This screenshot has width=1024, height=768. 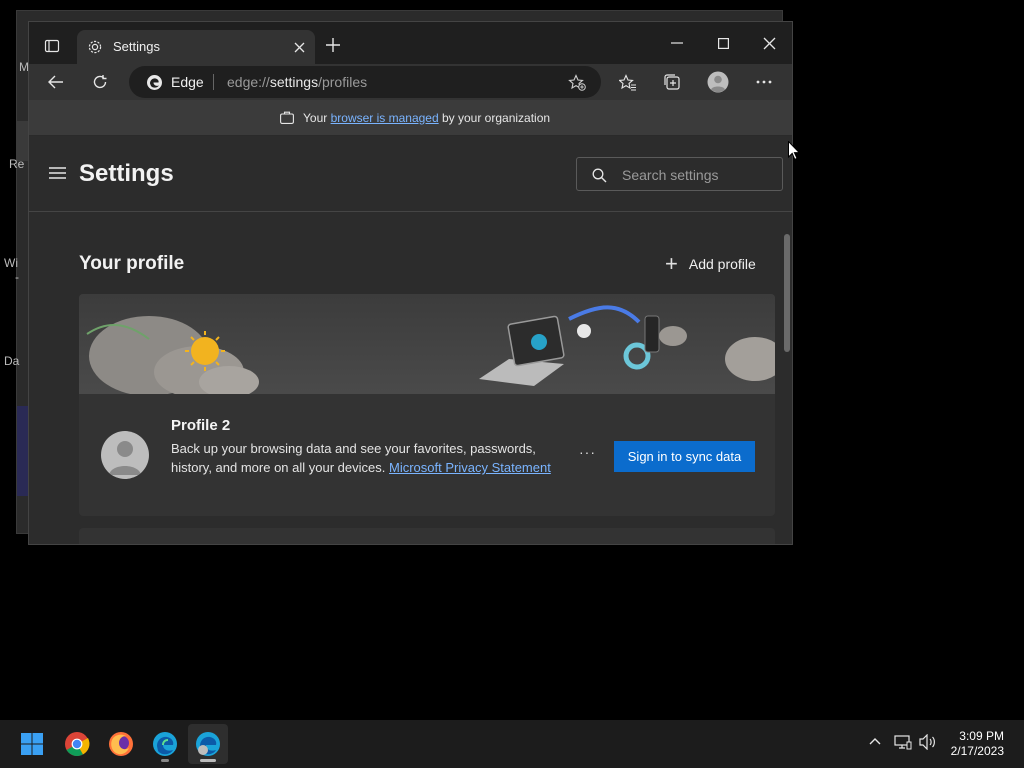 What do you see at coordinates (132, 263) in the screenshot?
I see `section-title-your-profile: Your profile` at bounding box center [132, 263].